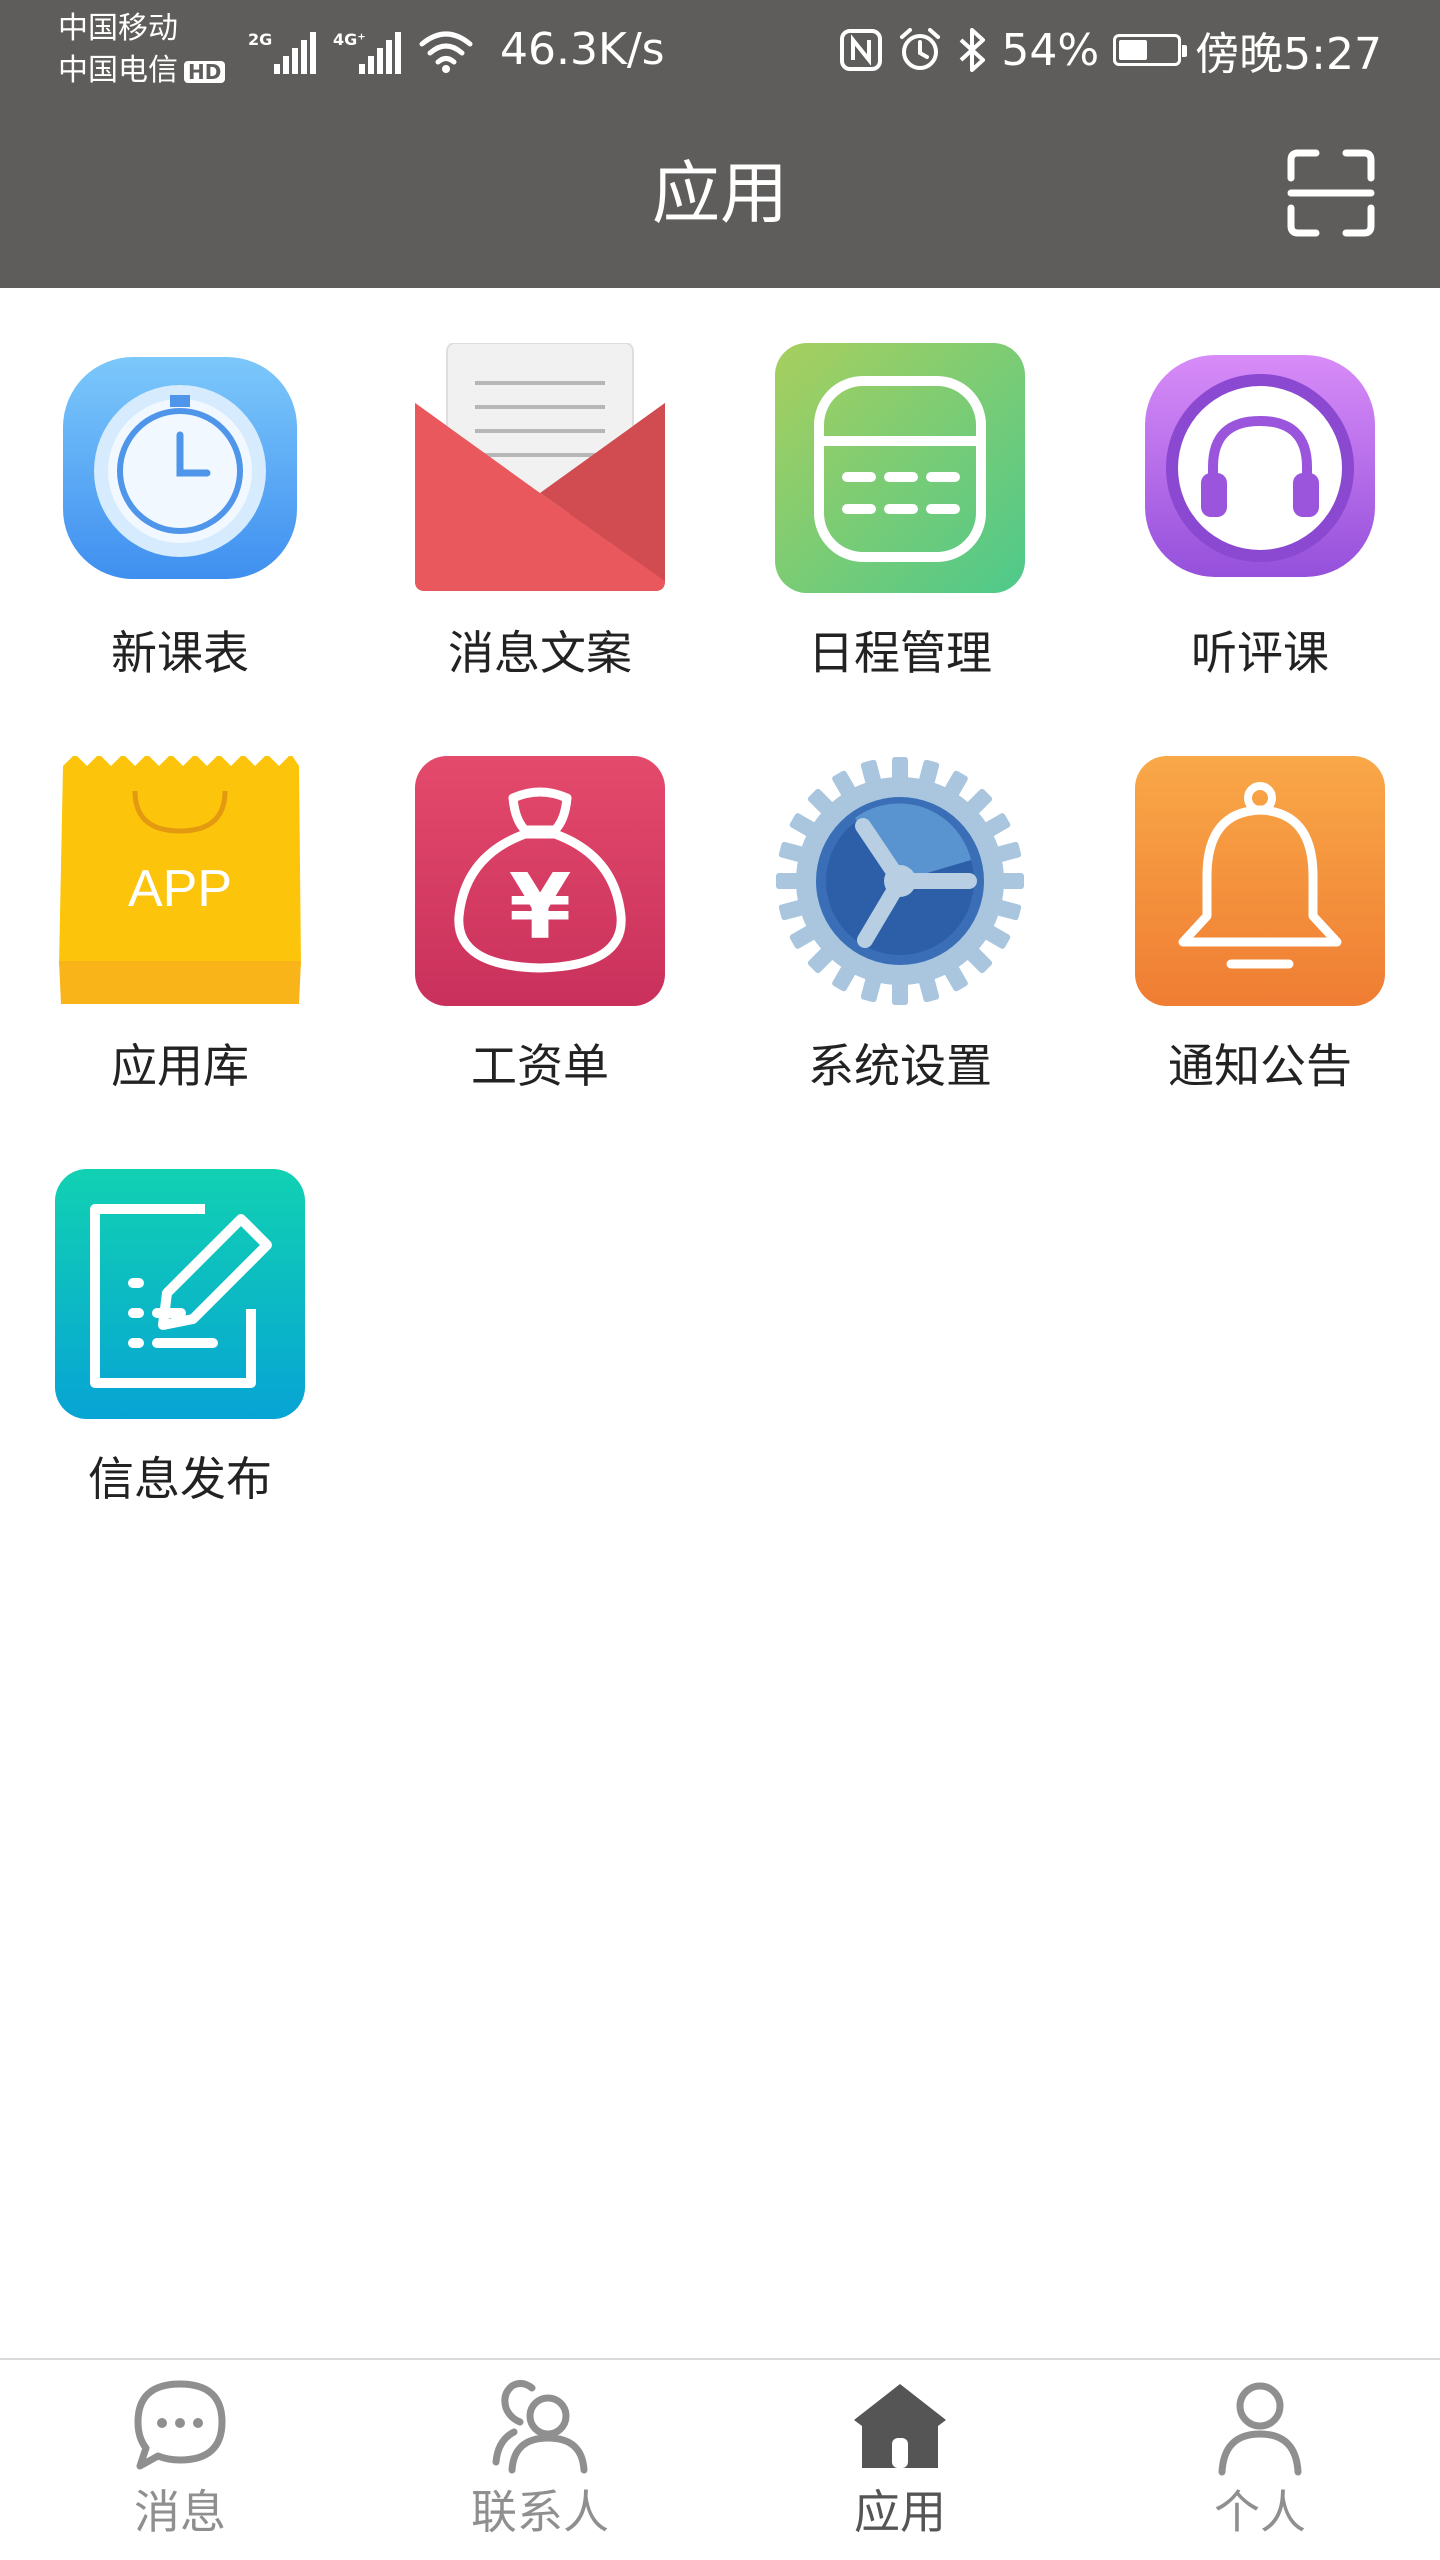  I want to click on nav-label: 个人, so click(1260, 2512).